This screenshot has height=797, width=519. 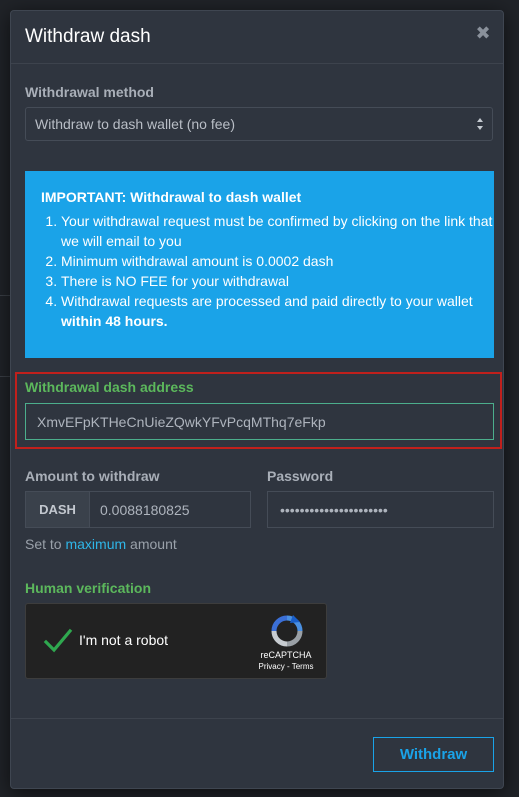 I want to click on amount-label: Amount to withdraw, so click(x=92, y=476).